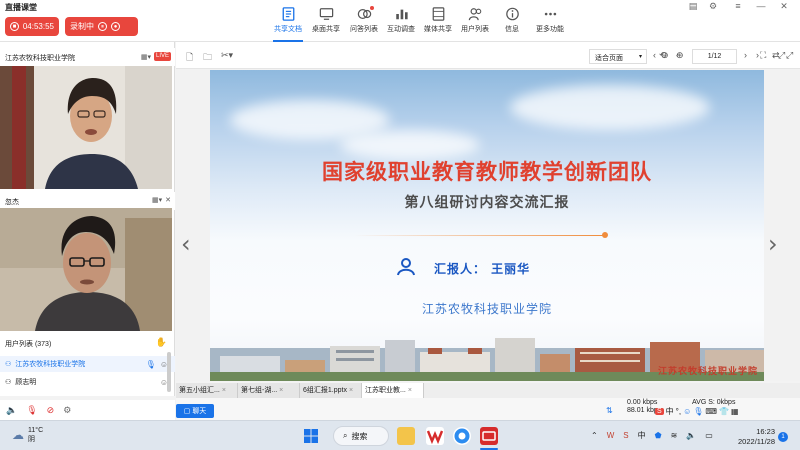 This screenshot has width=800, height=450. I want to click on toolbar-label: 问答列表, so click(364, 29).